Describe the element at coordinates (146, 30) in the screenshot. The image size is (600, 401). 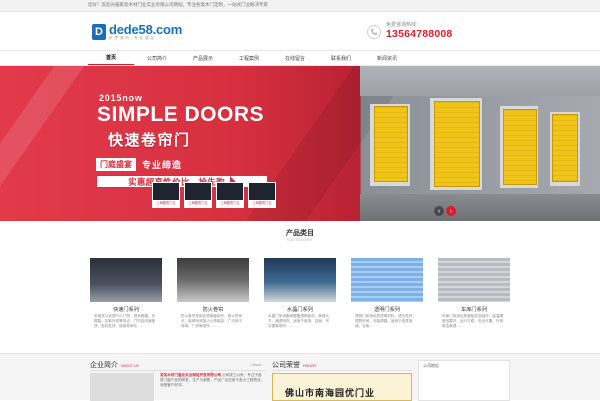
I see `logo-text: dede58.com` at that location.